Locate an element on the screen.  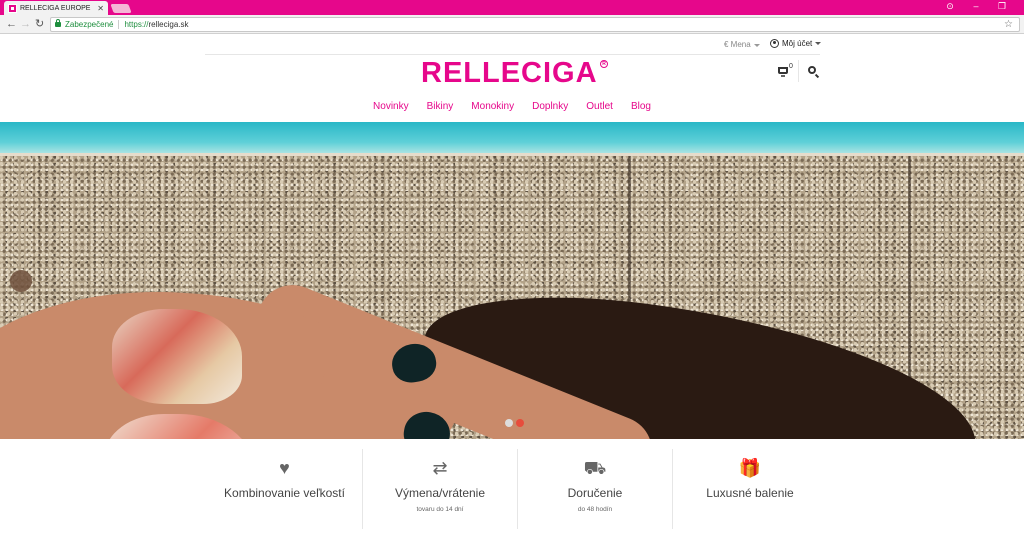
feature-title: Luxusné balenie is located at coordinates (750, 493).